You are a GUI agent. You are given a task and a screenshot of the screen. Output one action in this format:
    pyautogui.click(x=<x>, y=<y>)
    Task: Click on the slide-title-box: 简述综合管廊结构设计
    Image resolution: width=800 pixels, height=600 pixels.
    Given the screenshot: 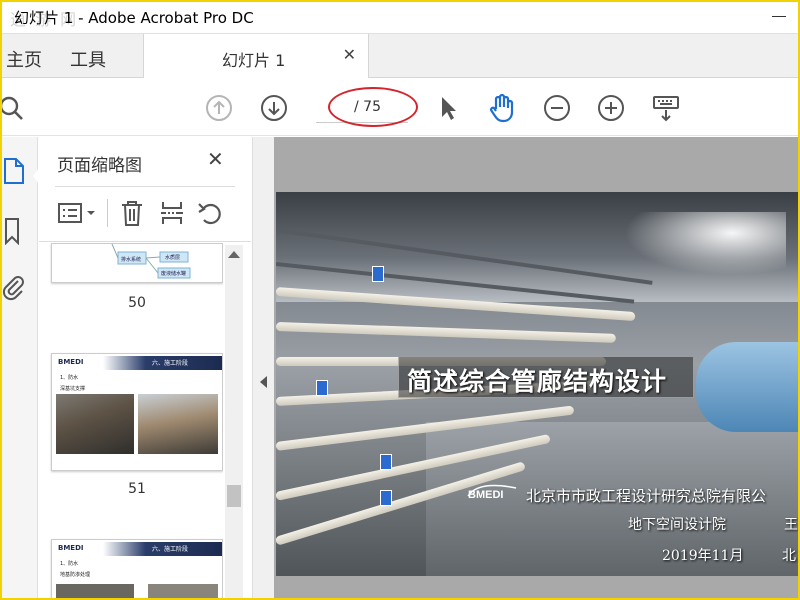 What is the action you would take?
    pyautogui.click(x=546, y=377)
    